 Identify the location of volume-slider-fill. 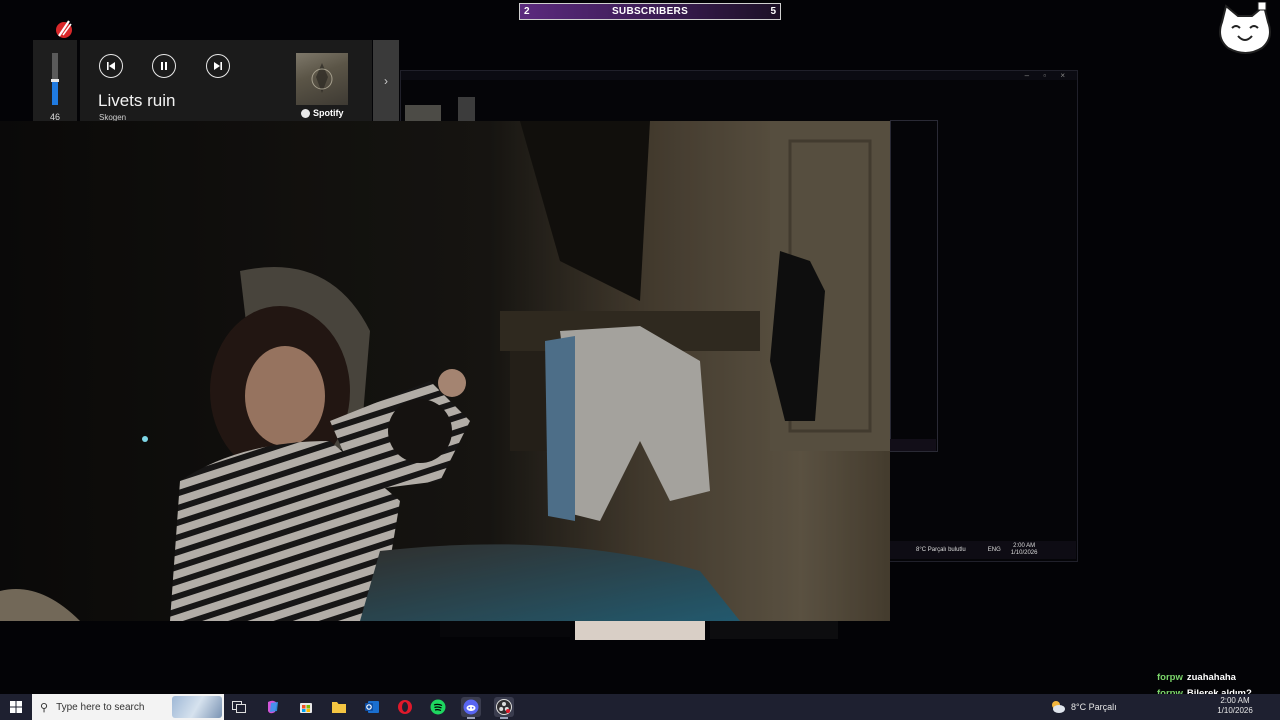
(55, 93).